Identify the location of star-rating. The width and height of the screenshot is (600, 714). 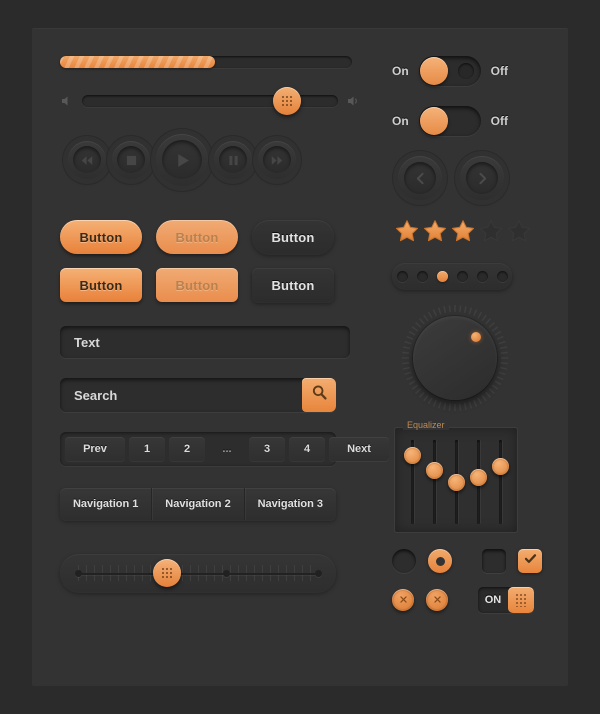
(468, 233).